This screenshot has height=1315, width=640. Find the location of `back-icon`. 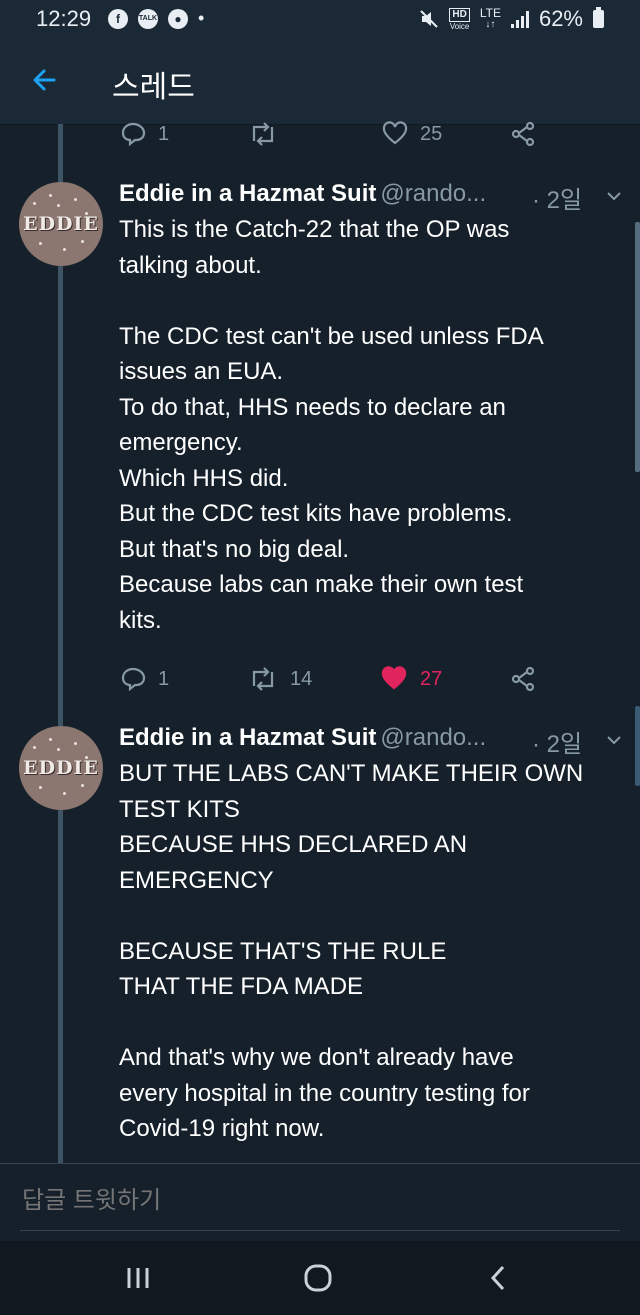

back-icon is located at coordinates (497, 1278).